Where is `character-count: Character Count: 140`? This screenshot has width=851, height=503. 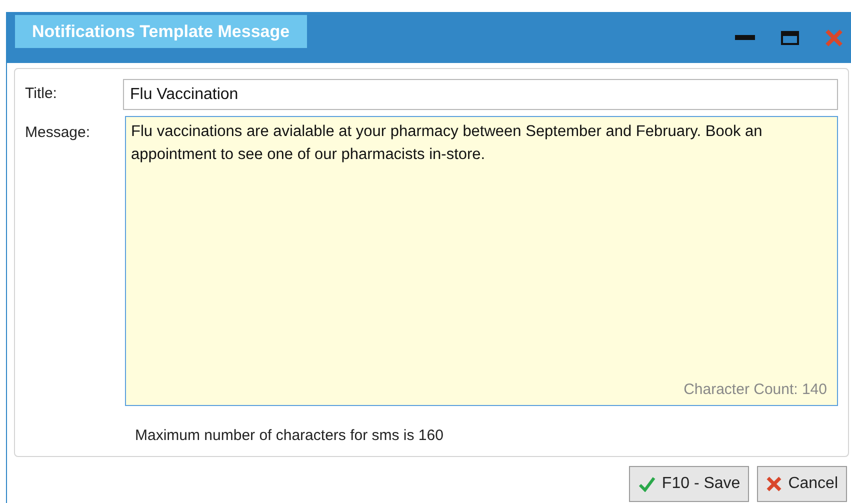
character-count: Character Count: 140 is located at coordinates (756, 390).